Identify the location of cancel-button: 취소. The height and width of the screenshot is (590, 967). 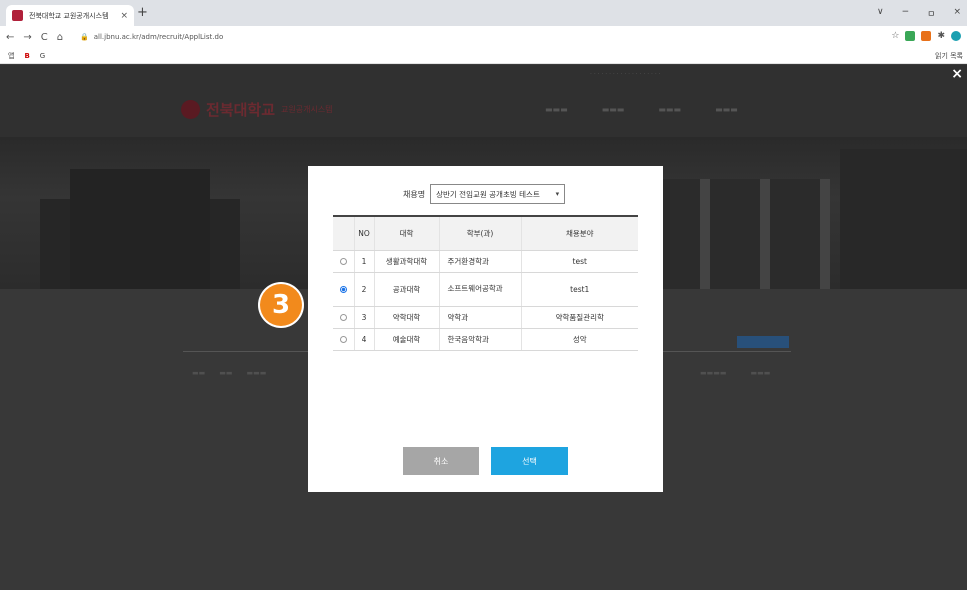
(441, 461).